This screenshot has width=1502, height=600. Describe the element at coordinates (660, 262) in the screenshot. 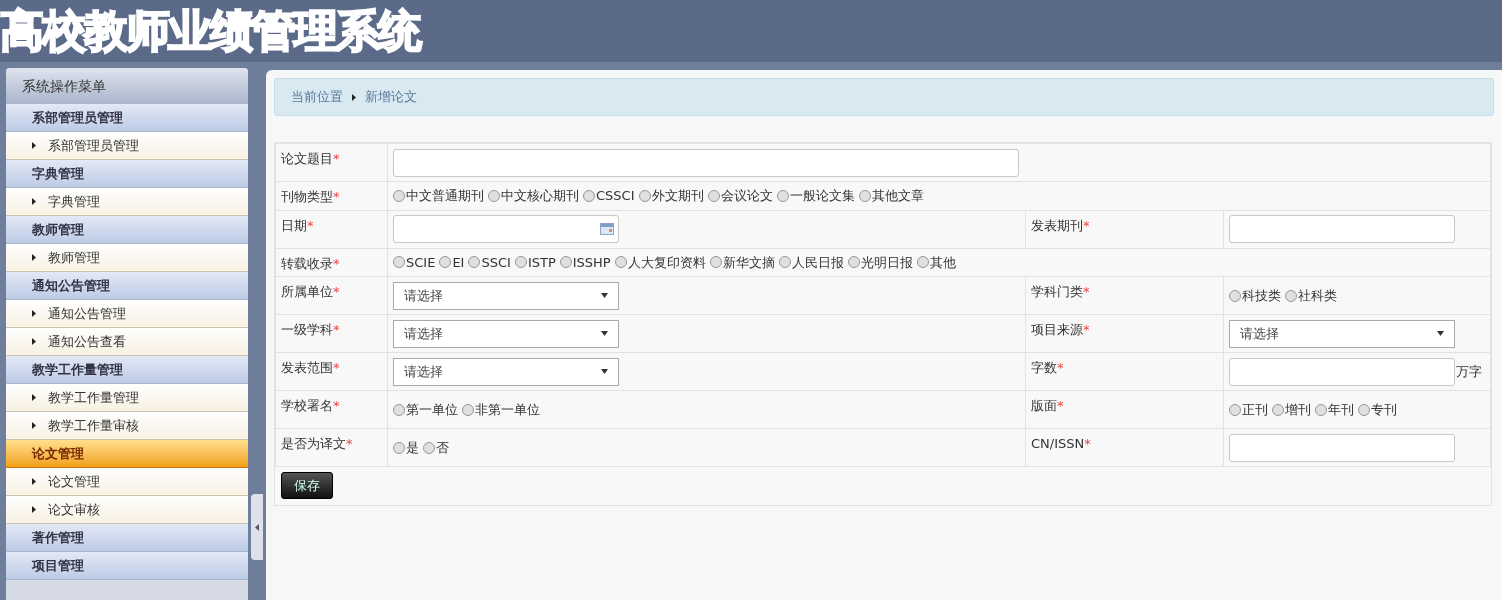

I see `radio-option: 人大复印资料` at that location.